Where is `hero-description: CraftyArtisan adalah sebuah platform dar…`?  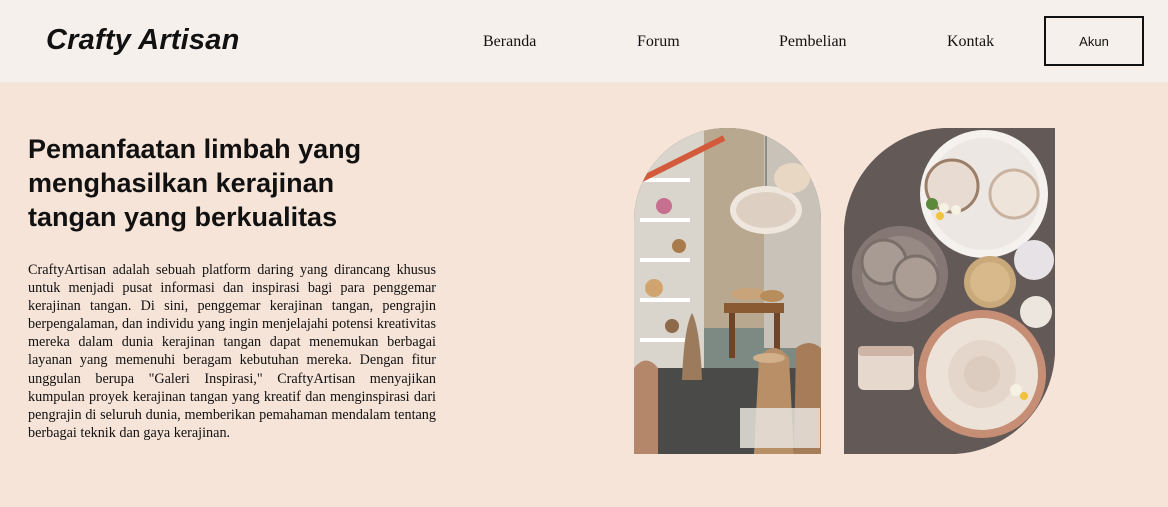
hero-description: CraftyArtisan adalah sebuah platform dar… is located at coordinates (232, 351).